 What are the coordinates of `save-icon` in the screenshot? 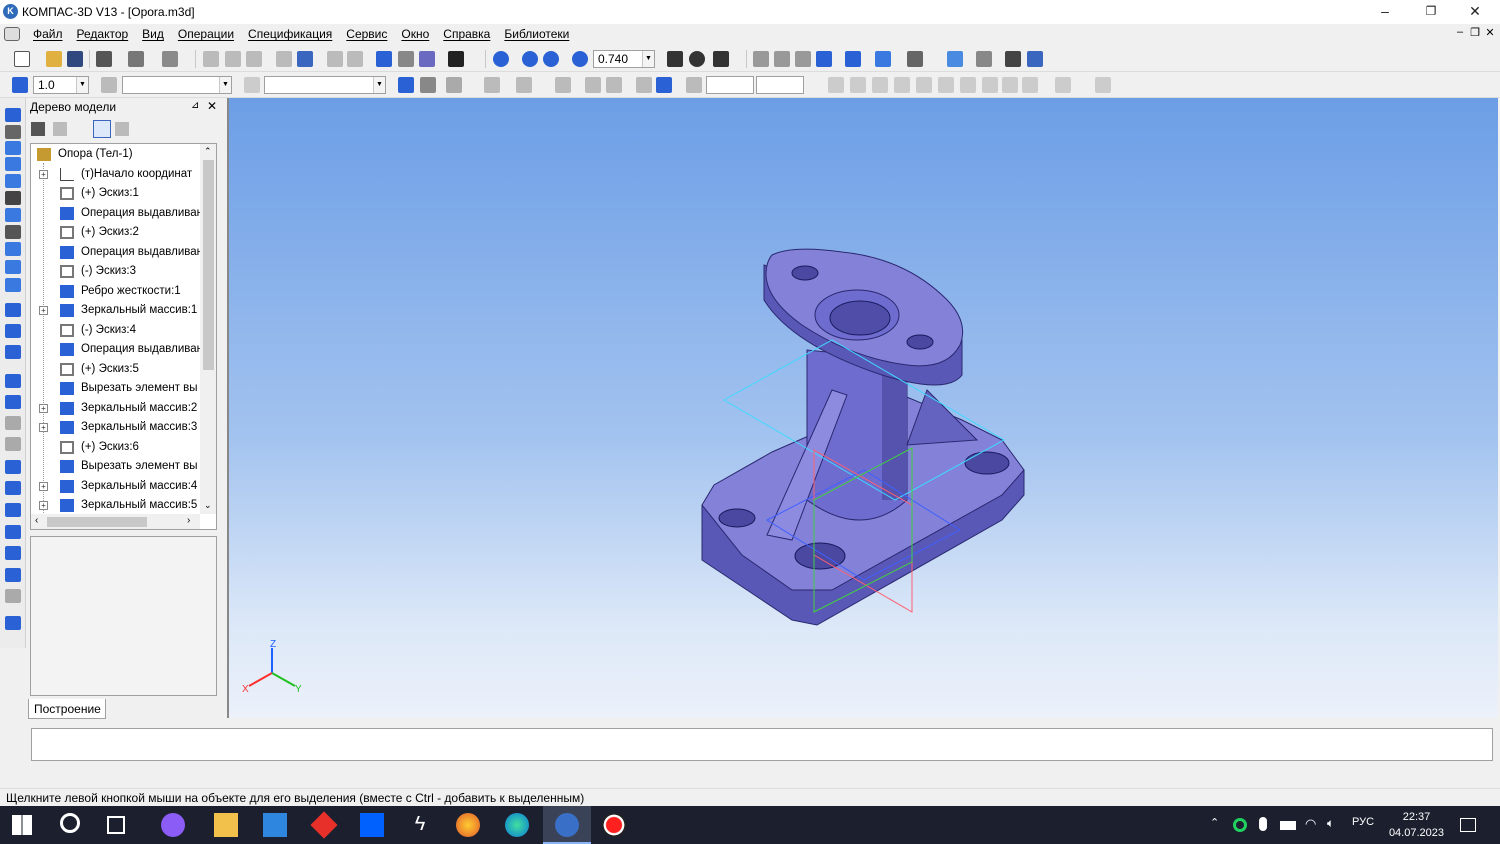 It's located at (75, 59).